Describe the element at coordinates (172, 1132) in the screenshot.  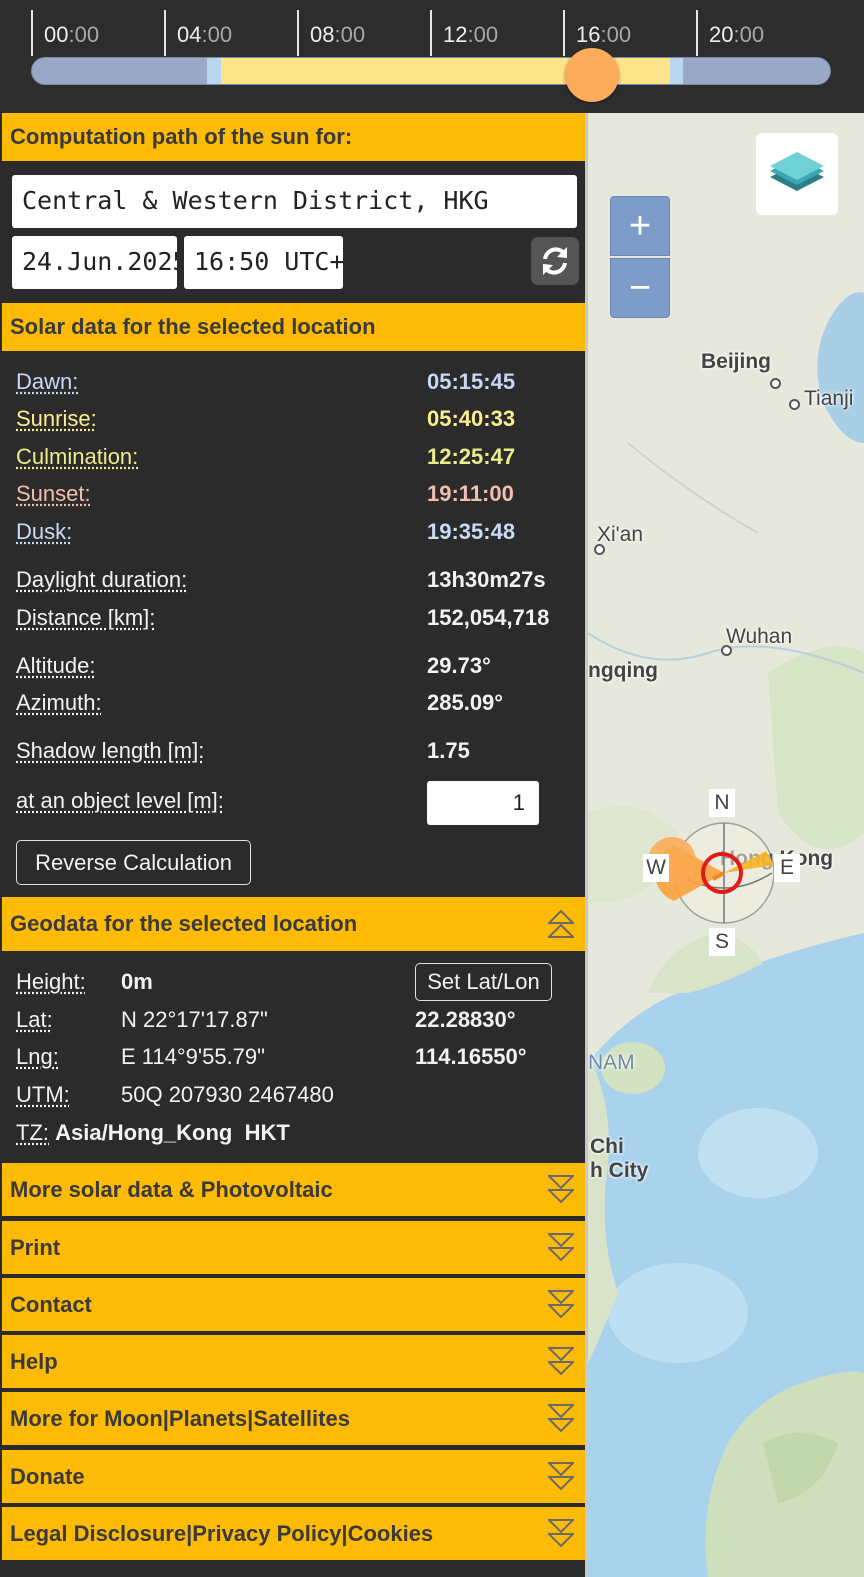
I see `timezone-value: Asia/Hong_Kong HKT` at that location.